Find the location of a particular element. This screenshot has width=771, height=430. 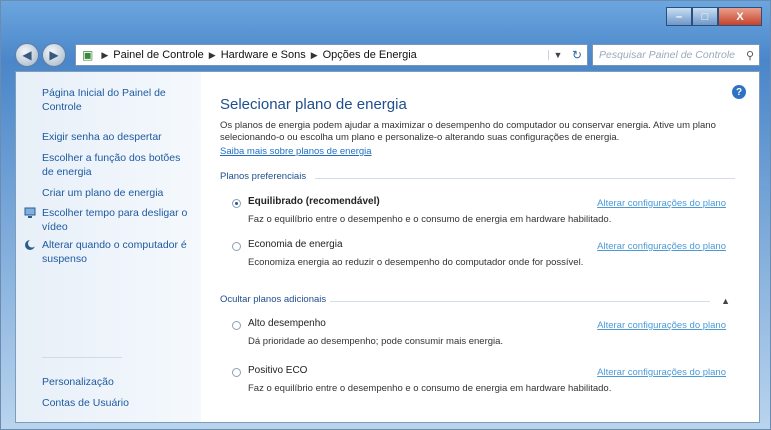

back-arrow-icon: ◀ is located at coordinates (27, 55).